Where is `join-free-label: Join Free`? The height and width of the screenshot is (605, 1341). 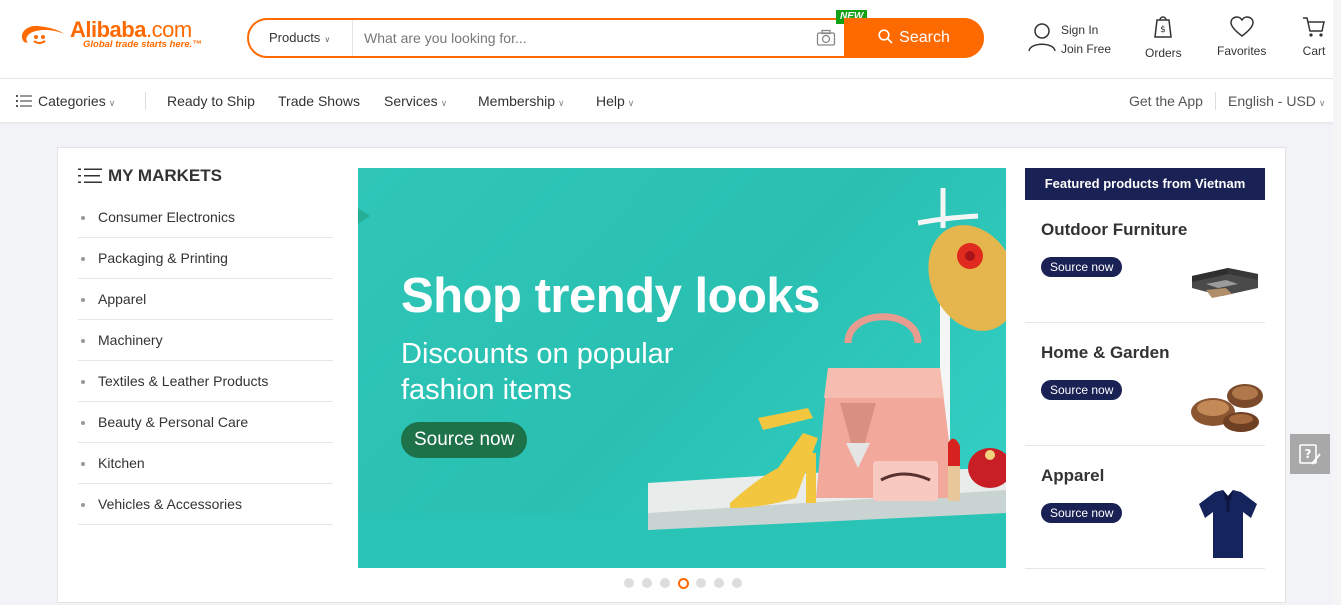
join-free-label: Join Free is located at coordinates (1086, 49).